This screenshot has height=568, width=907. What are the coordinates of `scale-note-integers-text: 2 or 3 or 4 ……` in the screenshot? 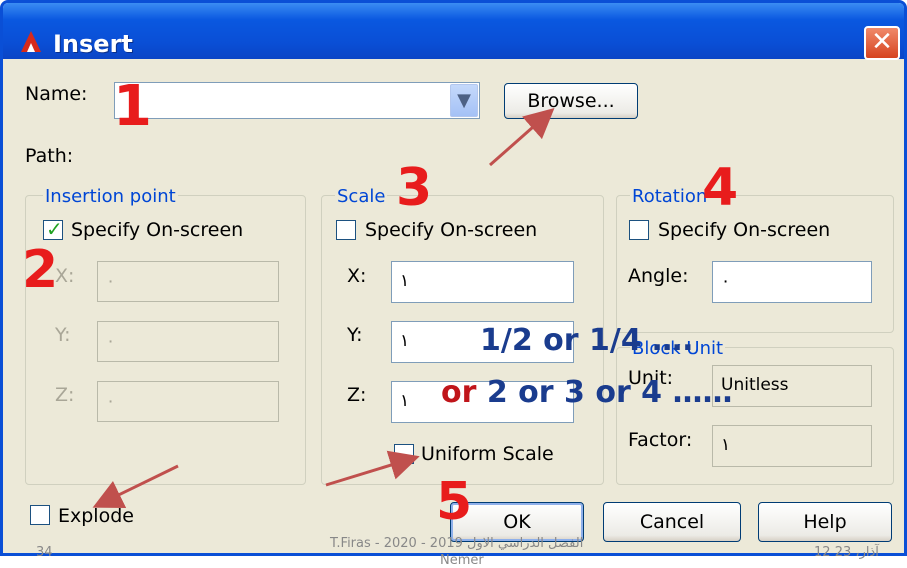 It's located at (604, 392).